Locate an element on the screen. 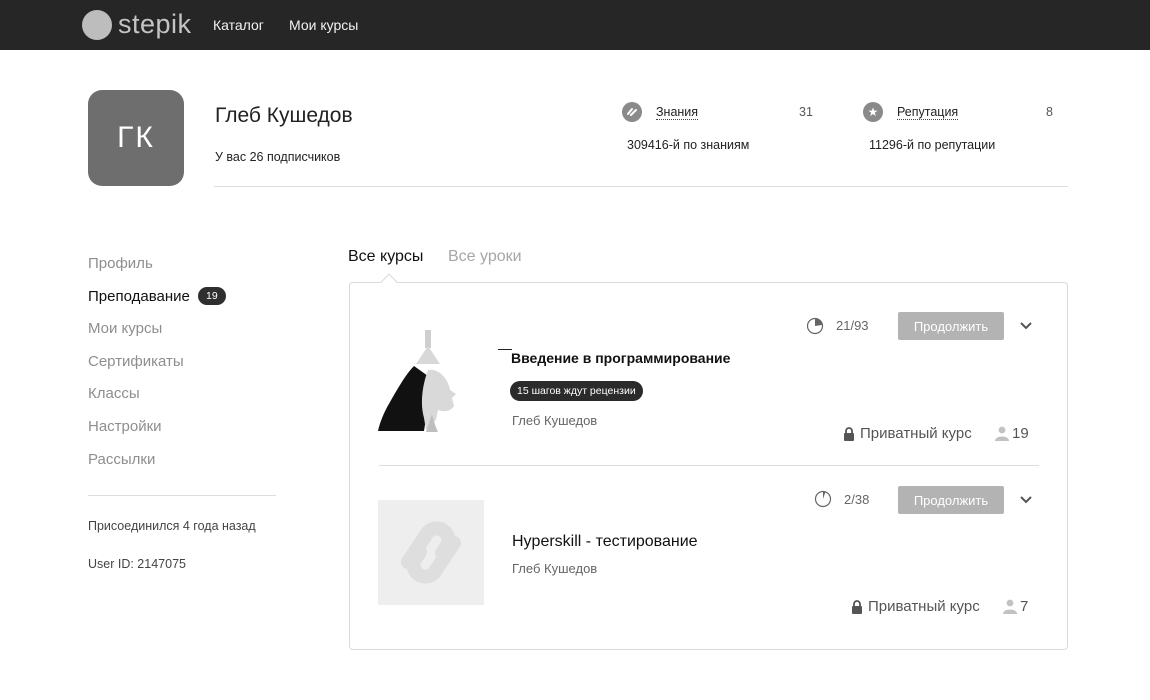  sidebar-item-my-courses: Мои курсы is located at coordinates (125, 328).